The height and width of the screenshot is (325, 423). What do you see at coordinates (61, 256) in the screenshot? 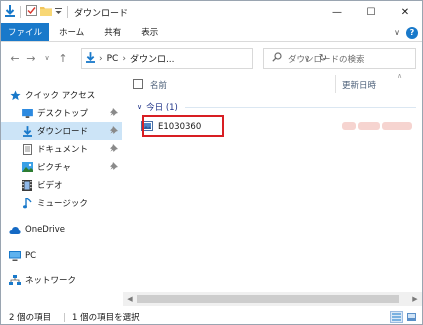
I see `sidebar-item-pc: PC` at bounding box center [61, 256].